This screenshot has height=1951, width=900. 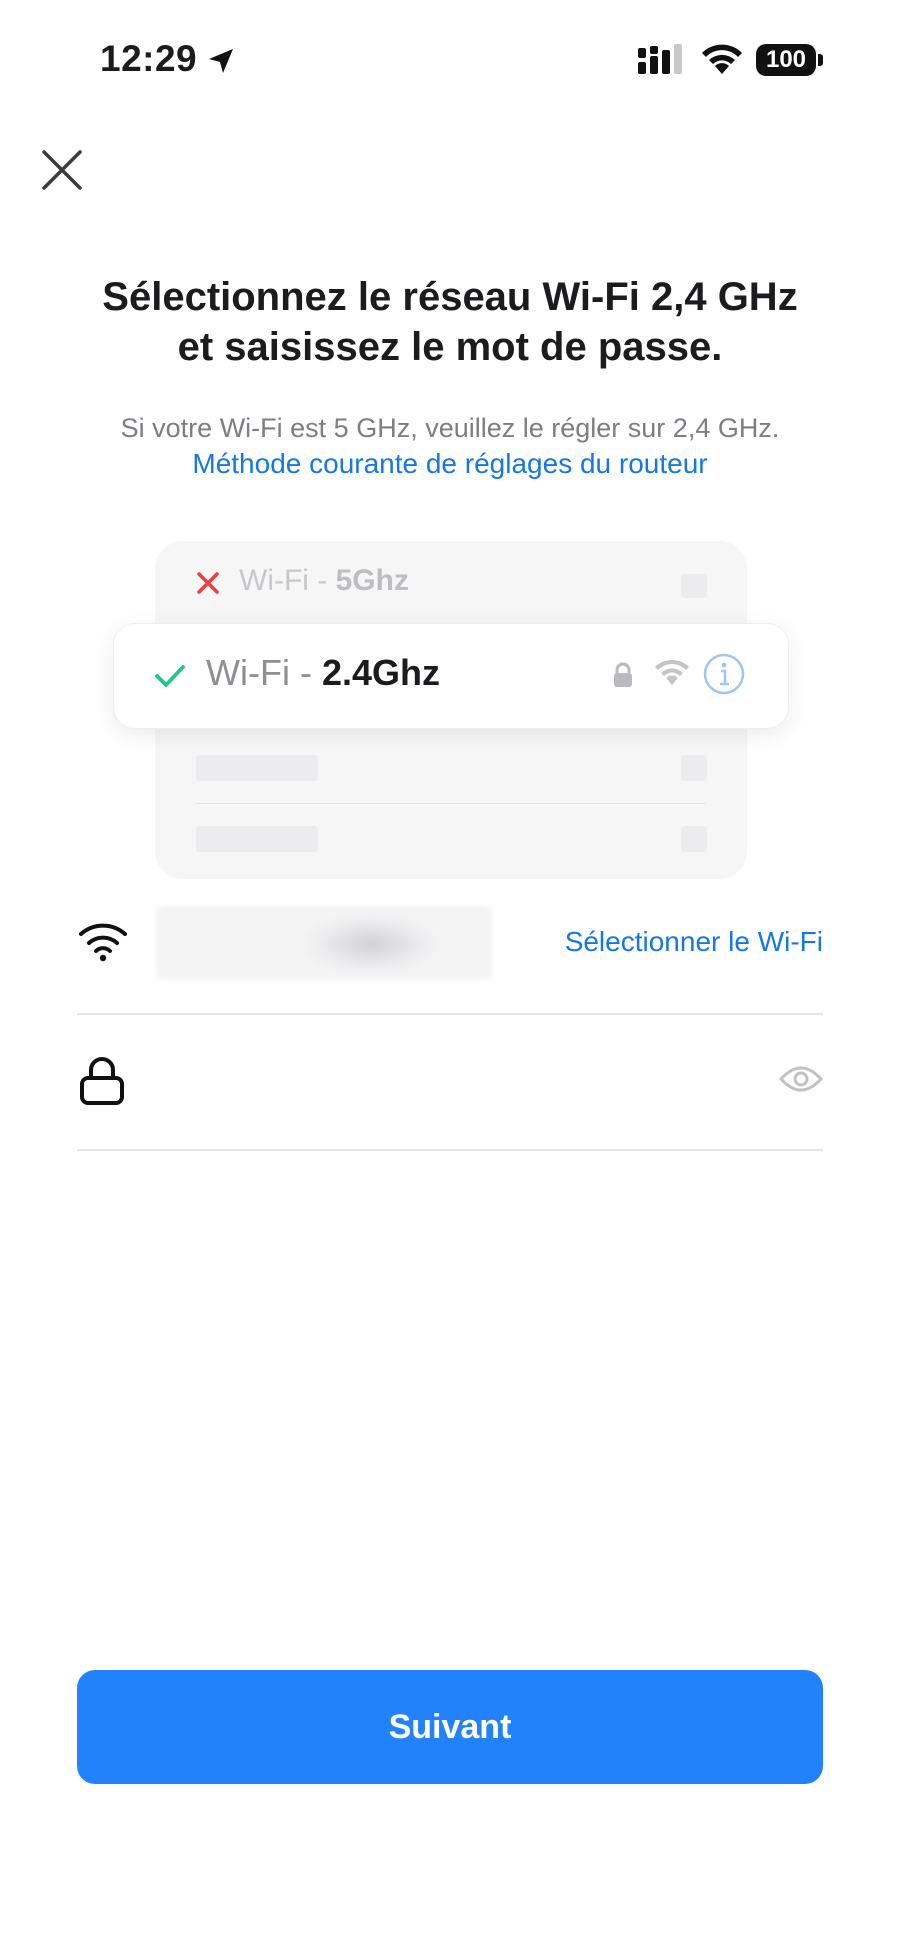 I want to click on cross-icon, so click(x=208, y=583).